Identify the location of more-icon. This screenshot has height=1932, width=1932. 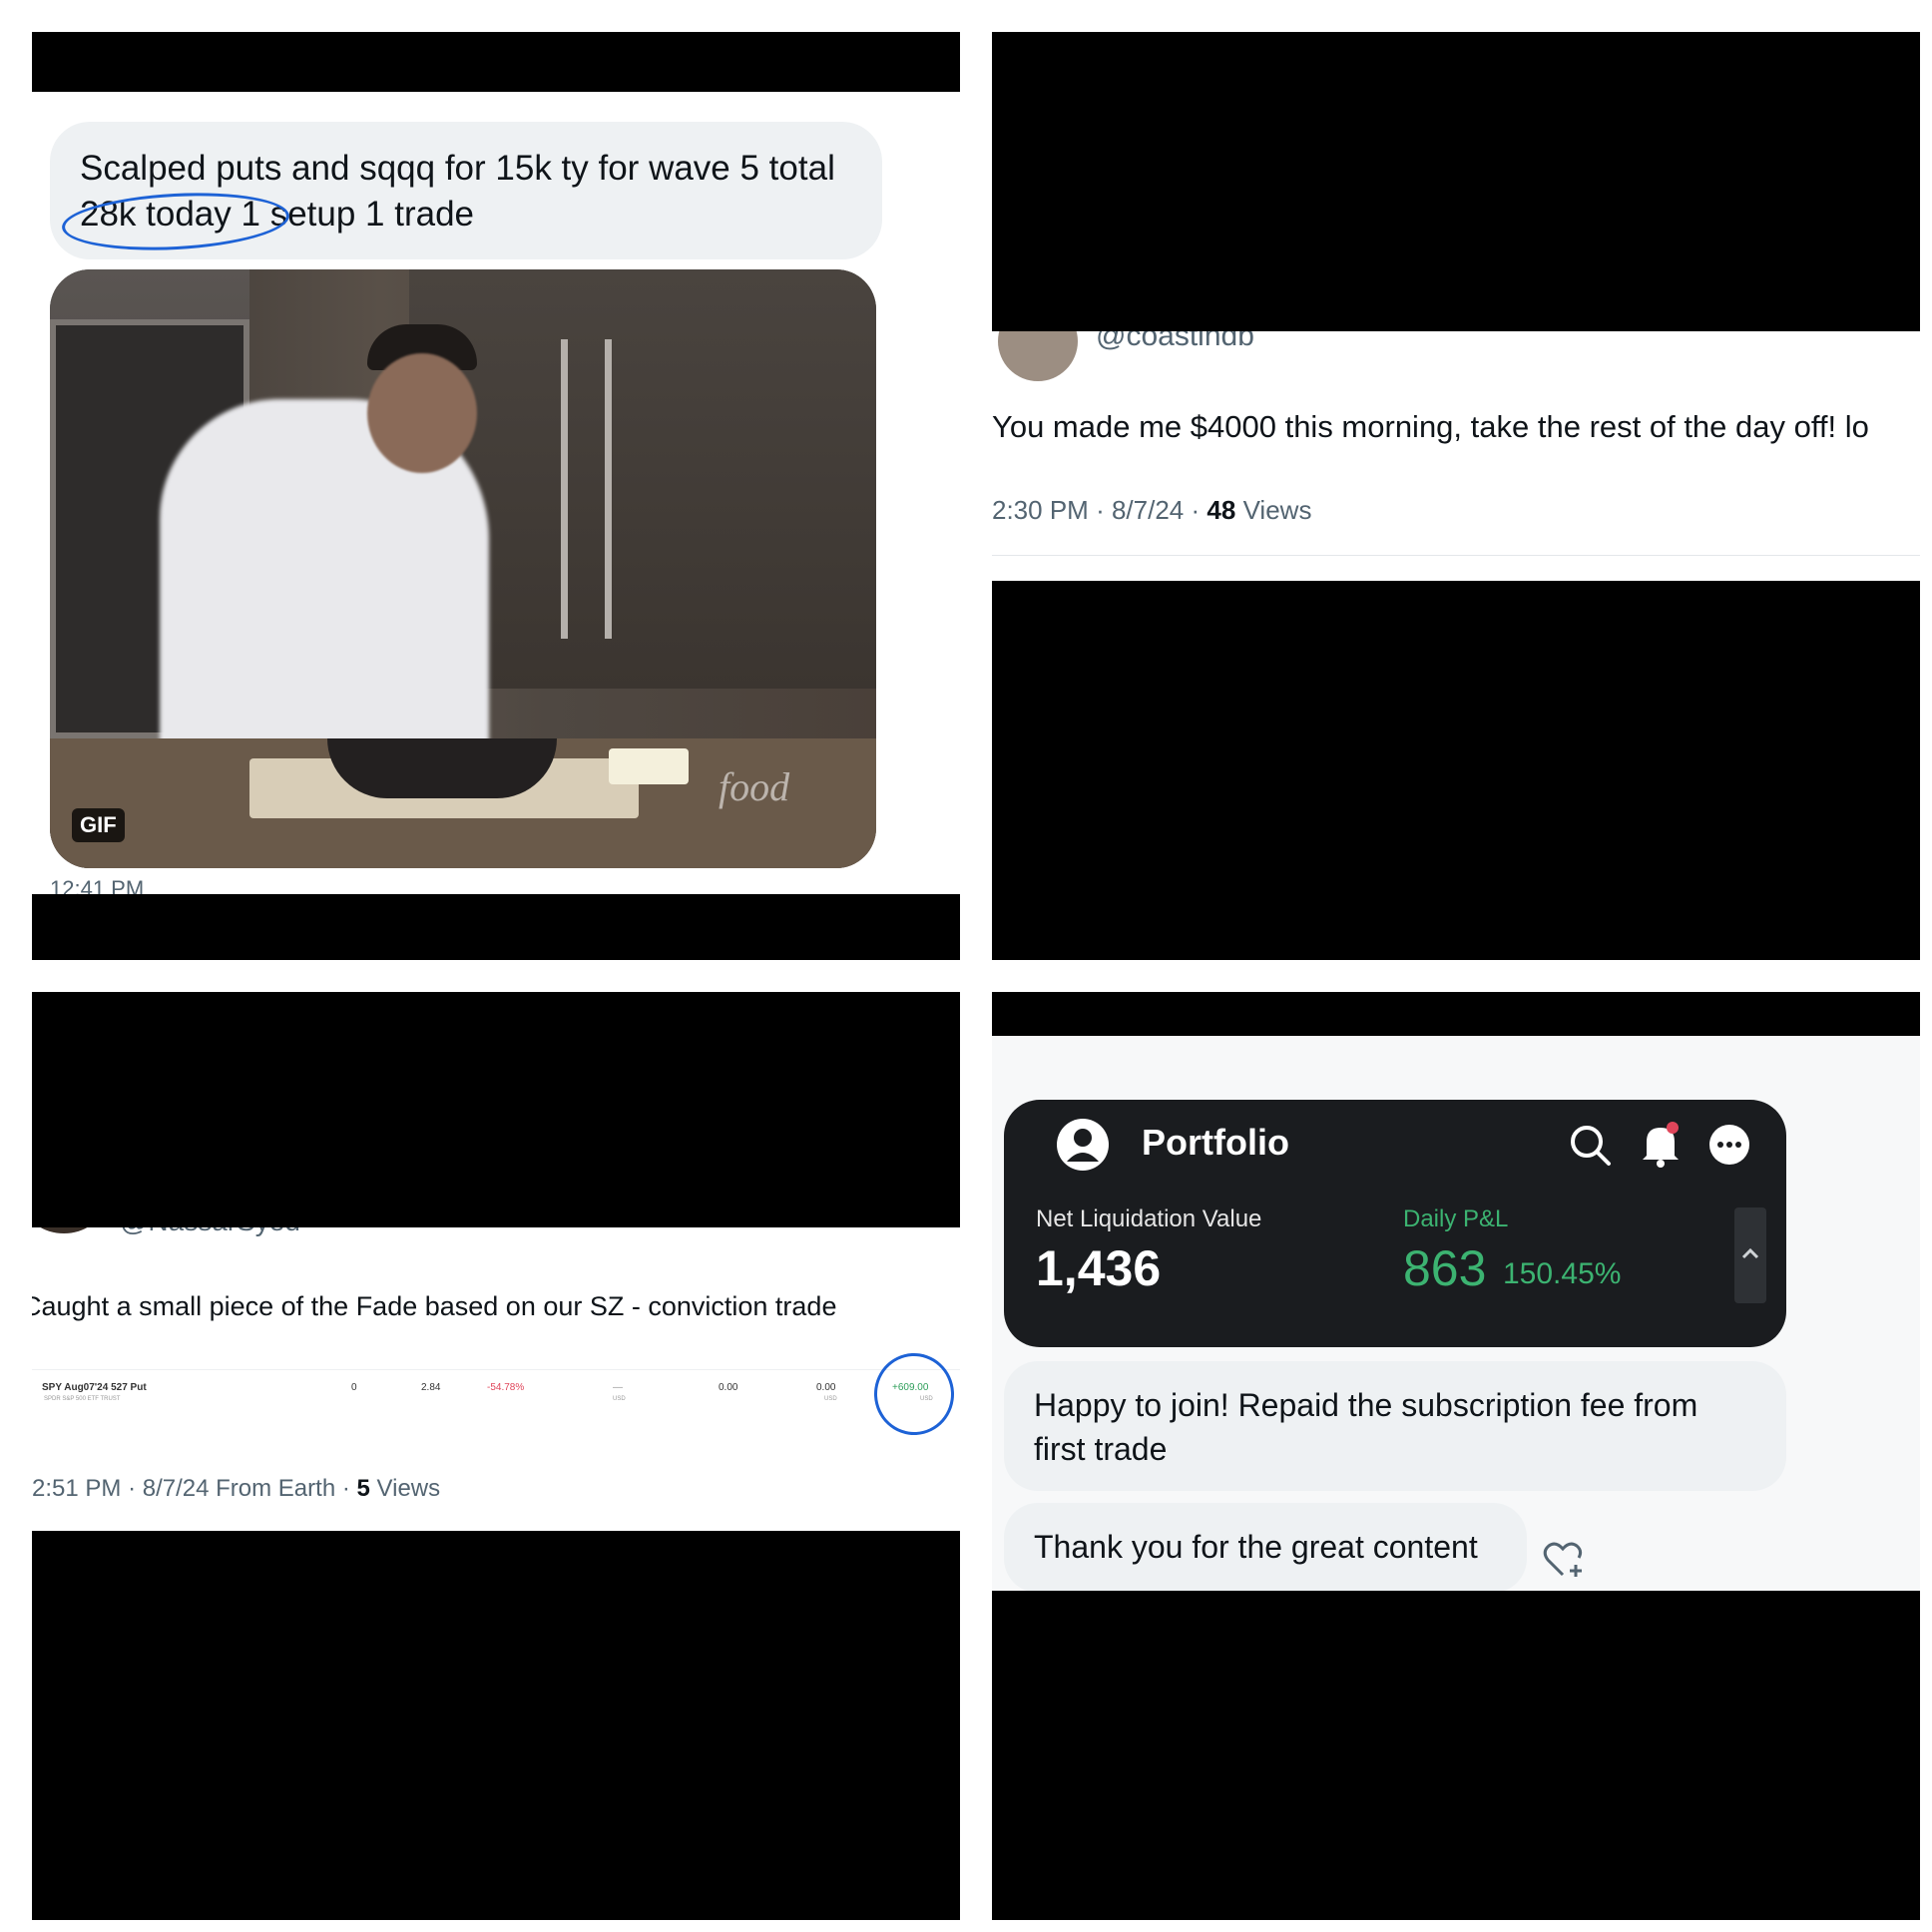
(1729, 1145).